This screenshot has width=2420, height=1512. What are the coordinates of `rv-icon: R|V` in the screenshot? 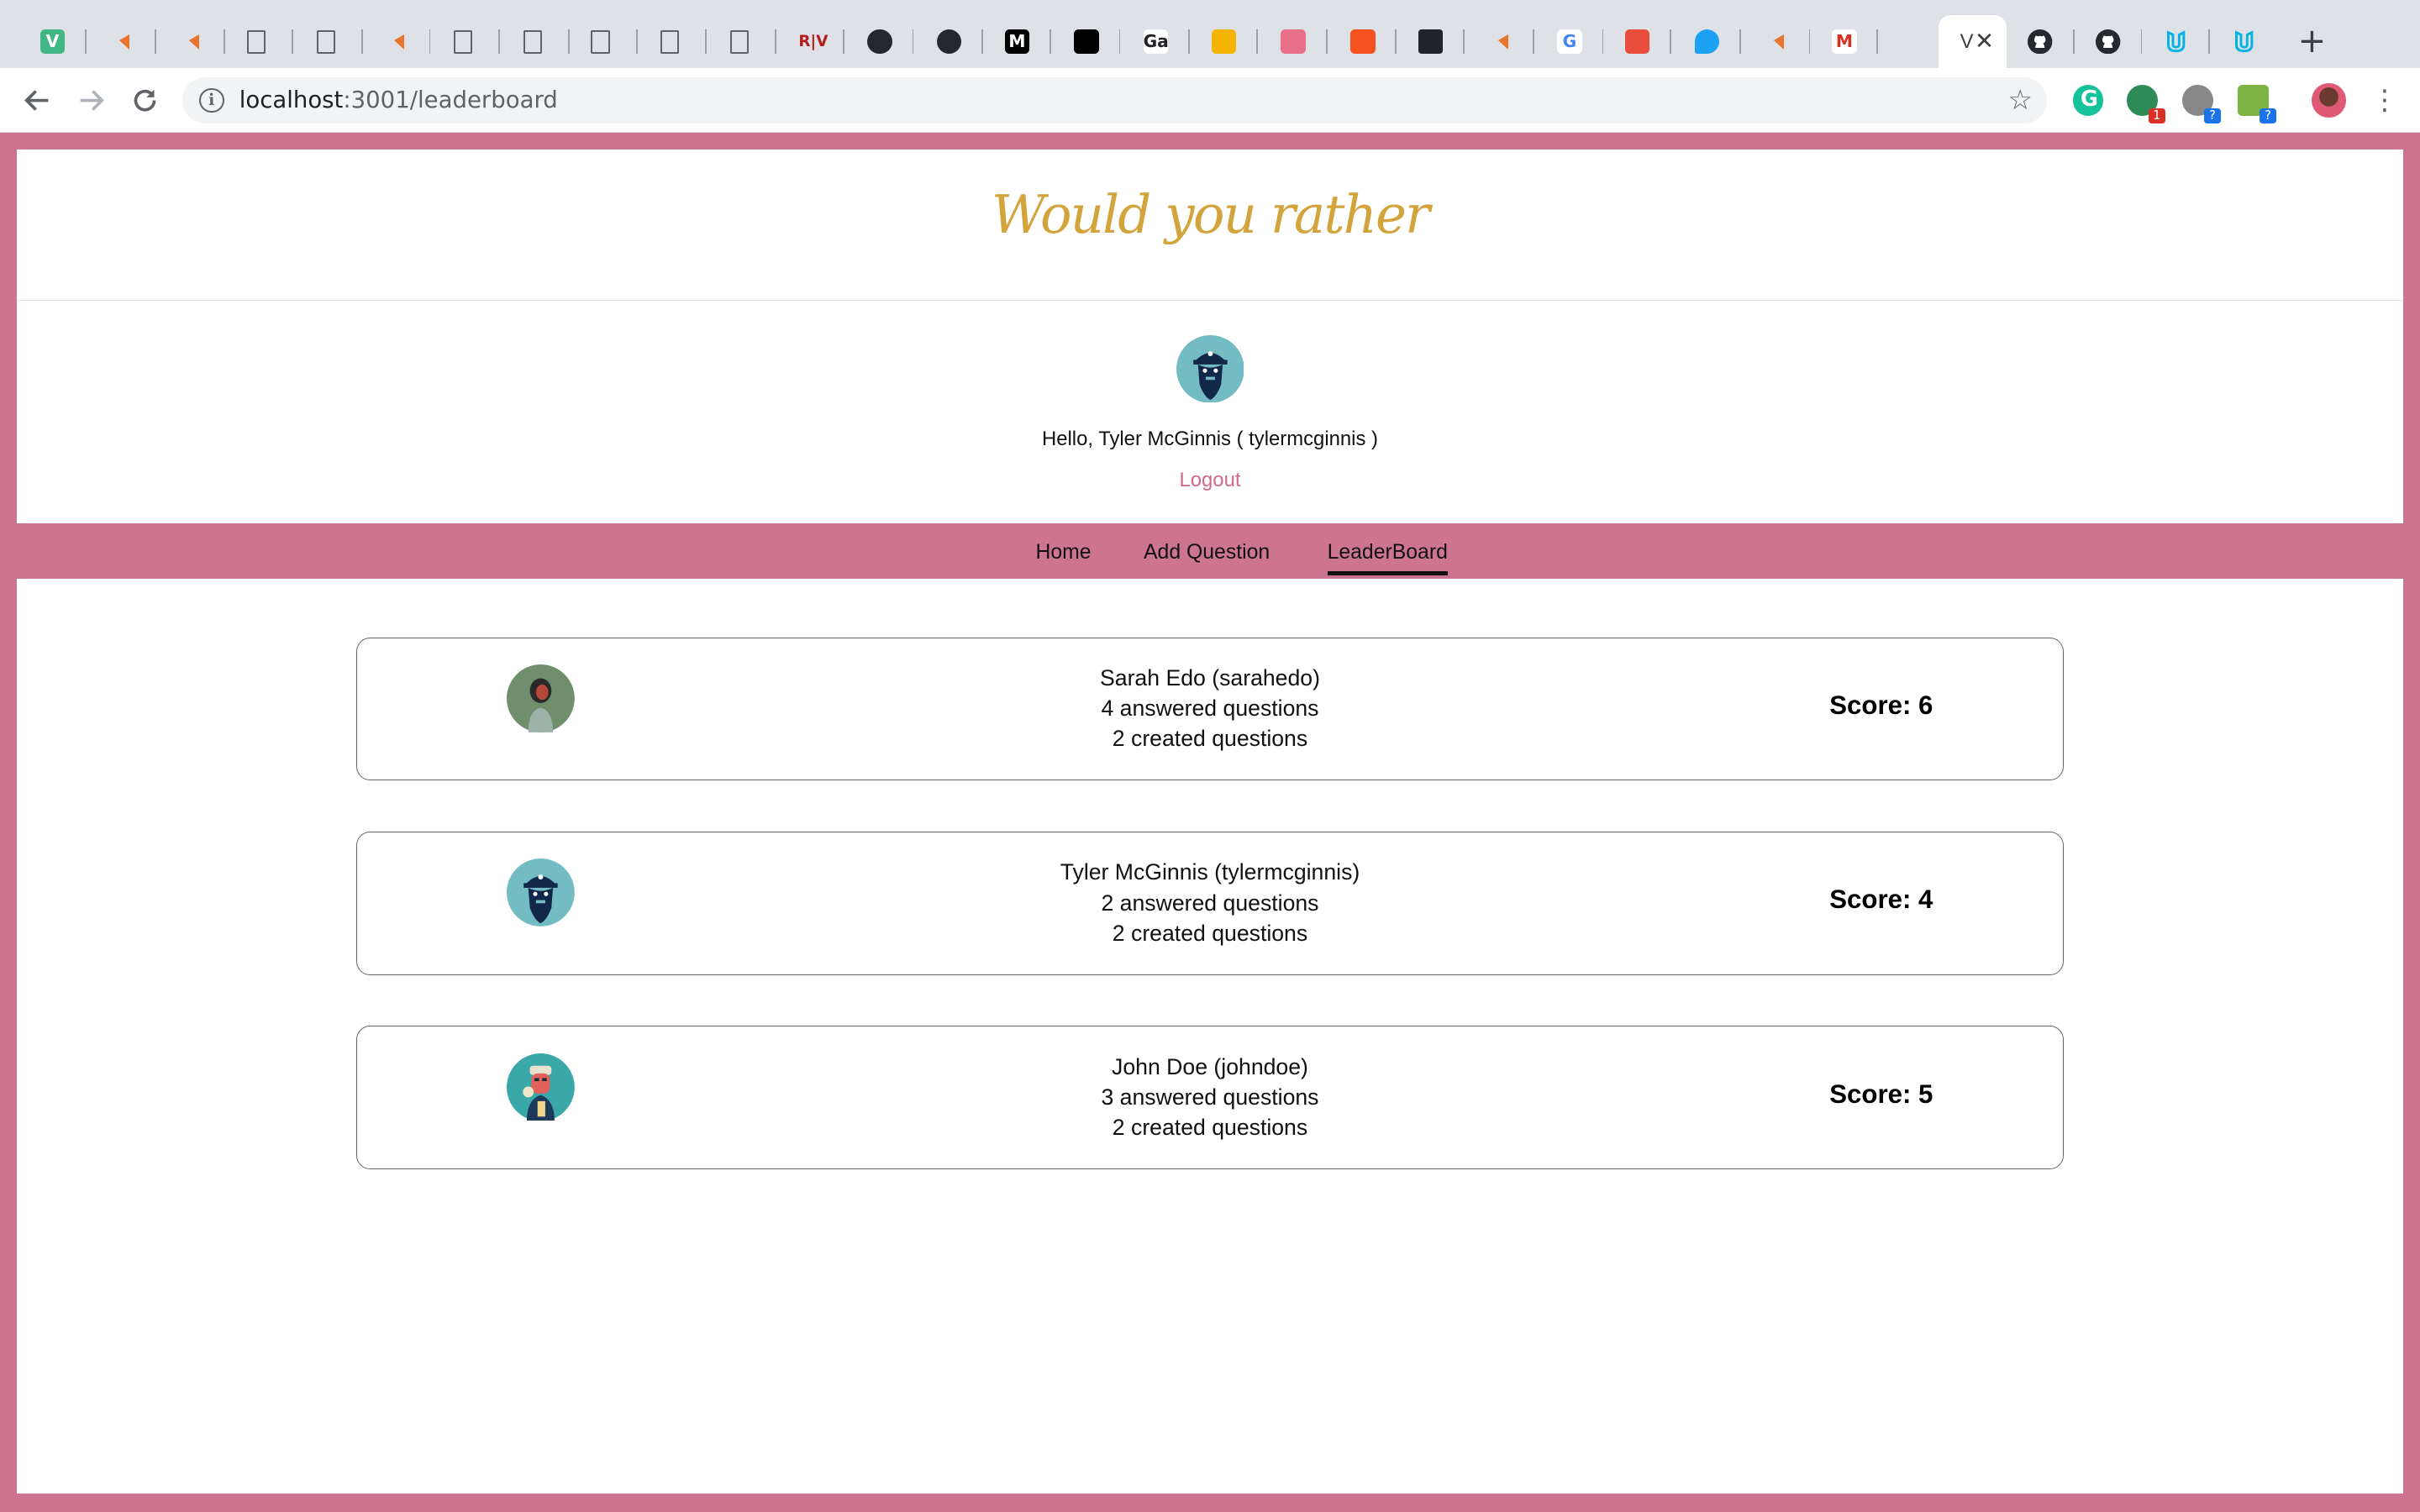 It's located at (813, 41).